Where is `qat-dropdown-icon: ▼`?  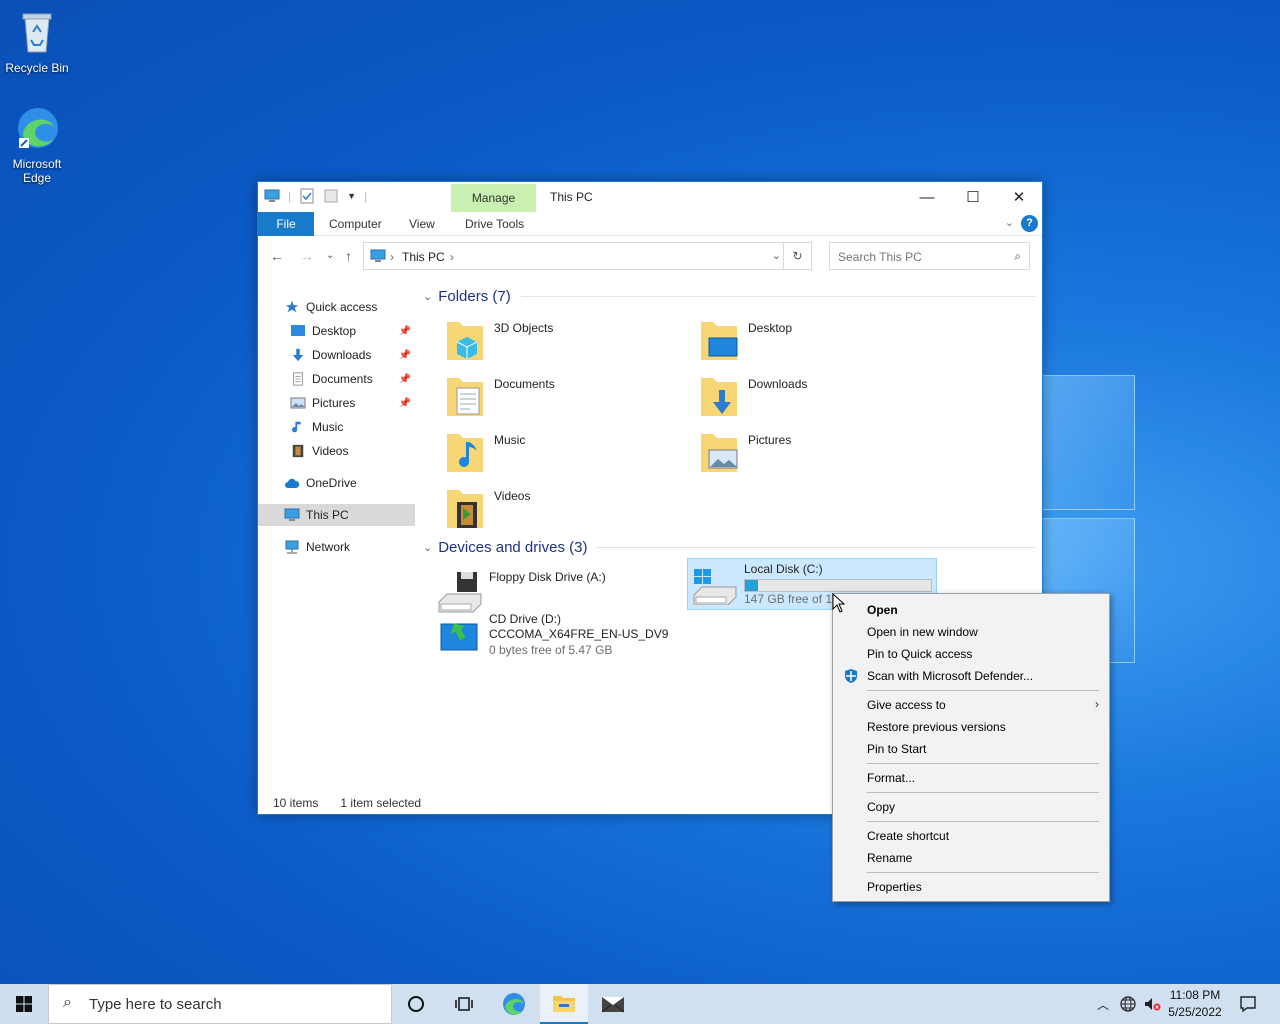 qat-dropdown-icon: ▼ is located at coordinates (351, 196).